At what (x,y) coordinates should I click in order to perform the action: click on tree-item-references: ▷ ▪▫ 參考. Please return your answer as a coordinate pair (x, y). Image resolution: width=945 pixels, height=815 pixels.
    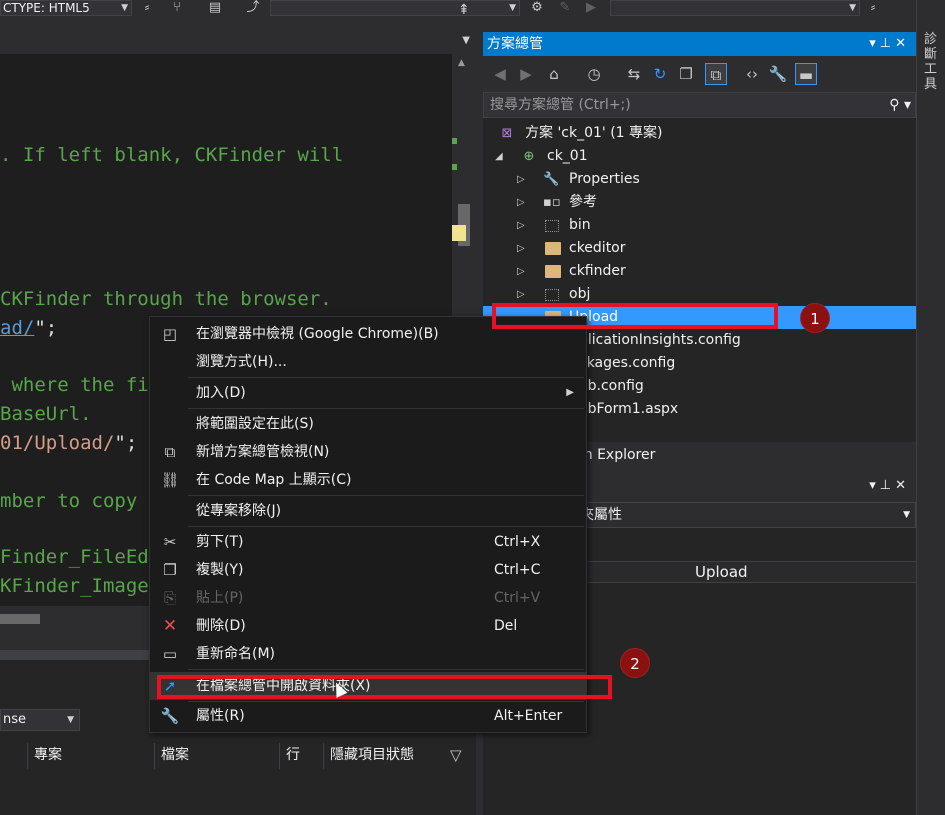
    Looking at the image, I should click on (699, 202).